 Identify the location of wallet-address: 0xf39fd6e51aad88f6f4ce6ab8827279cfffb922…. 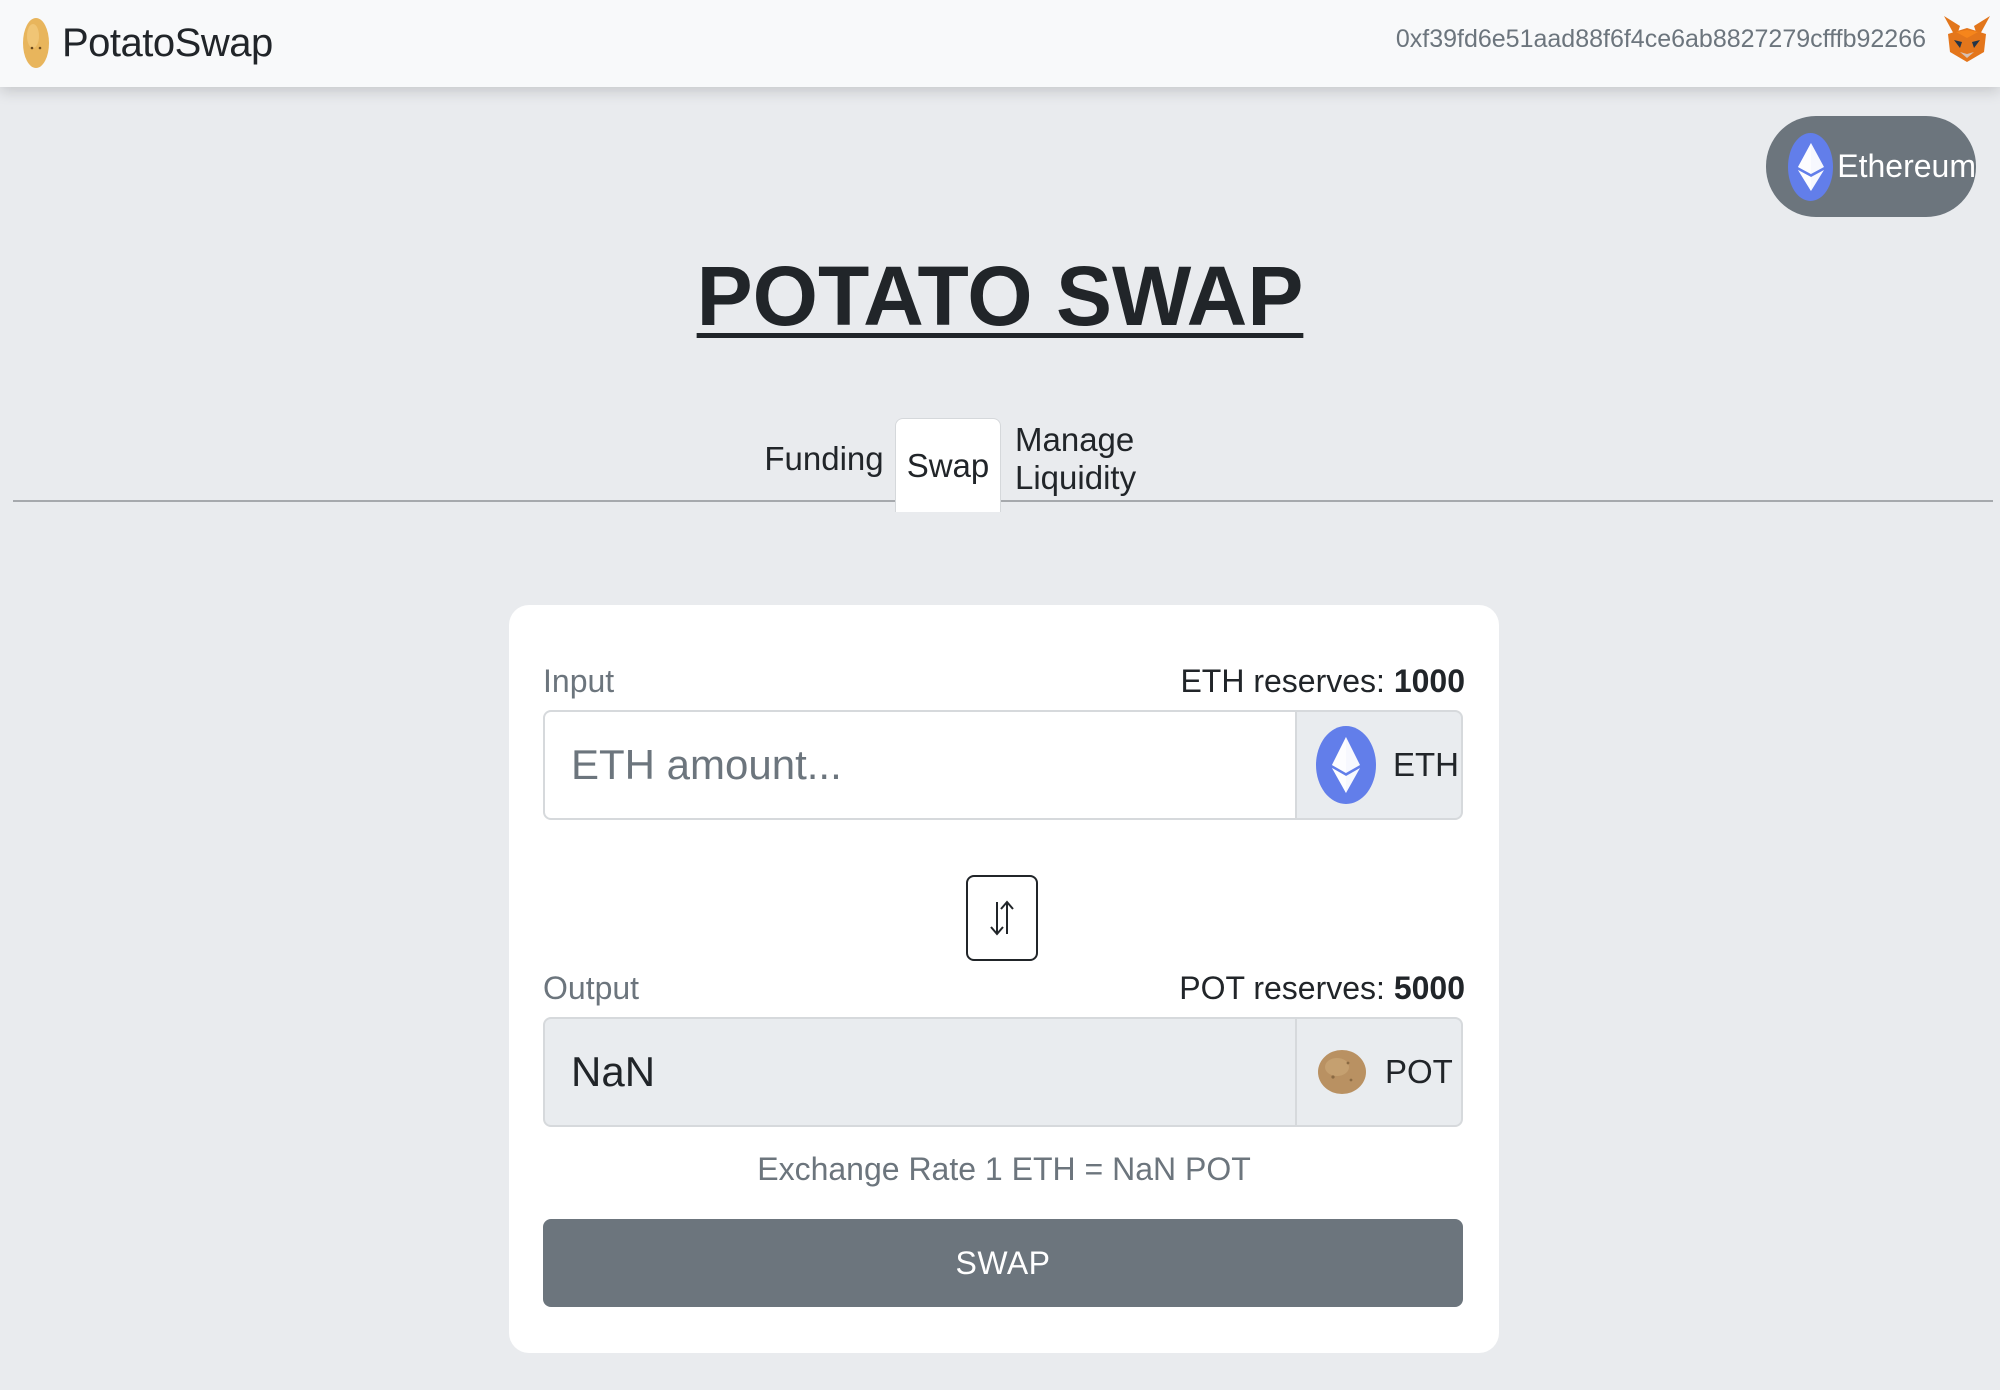
(1660, 39).